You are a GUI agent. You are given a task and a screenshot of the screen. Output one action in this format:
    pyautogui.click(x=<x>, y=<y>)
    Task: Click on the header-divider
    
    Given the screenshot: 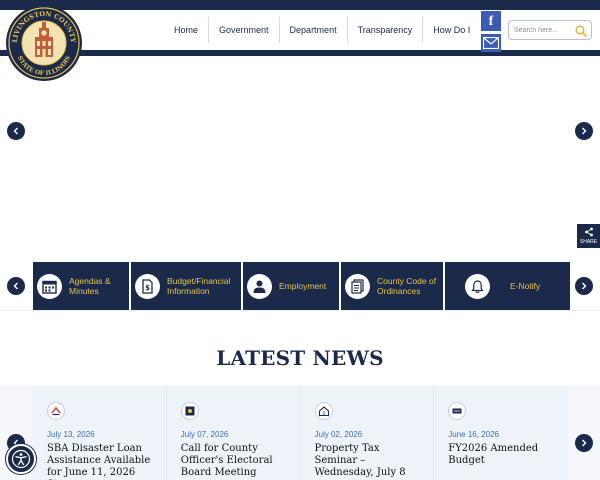 What is the action you would take?
    pyautogui.click(x=300, y=53)
    